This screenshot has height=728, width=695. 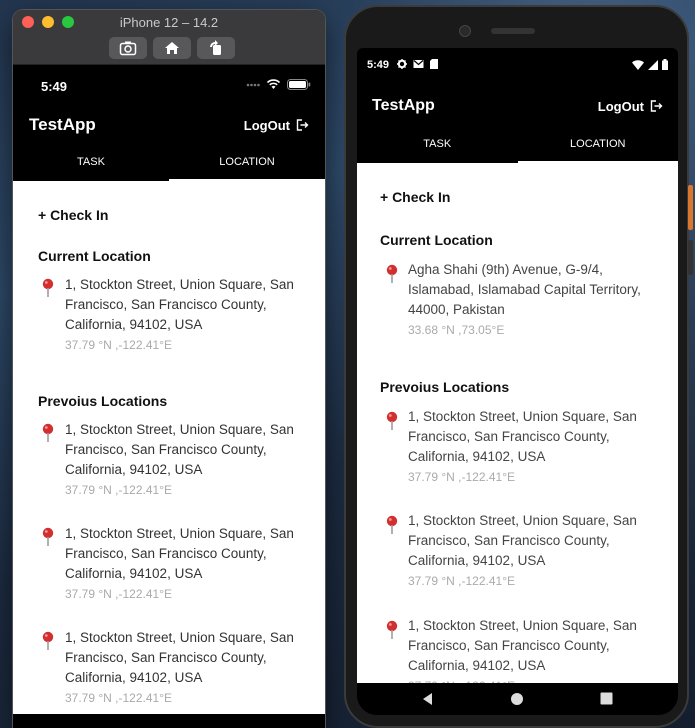 What do you see at coordinates (169, 721) in the screenshot?
I see `home-indicator-area` at bounding box center [169, 721].